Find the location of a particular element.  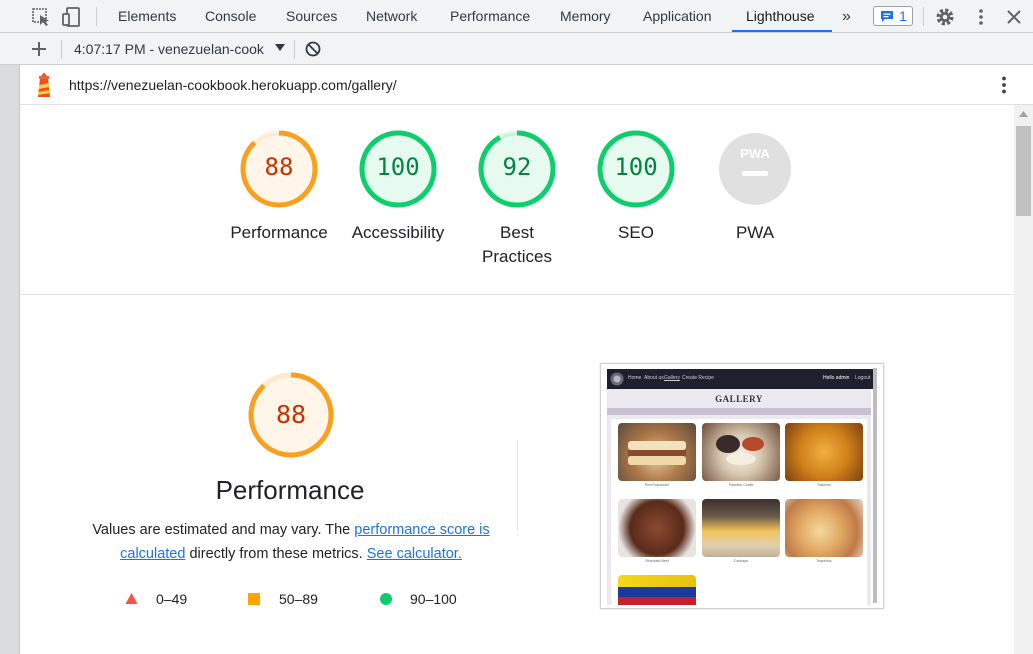

site-logo-icon is located at coordinates (617, 379).